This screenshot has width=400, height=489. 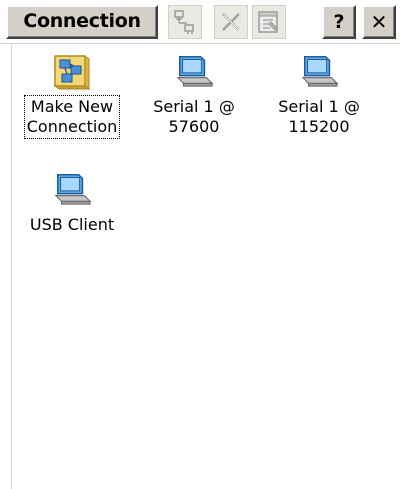 I want to click on toolbar: Connection ? ✕, so click(x=200, y=22).